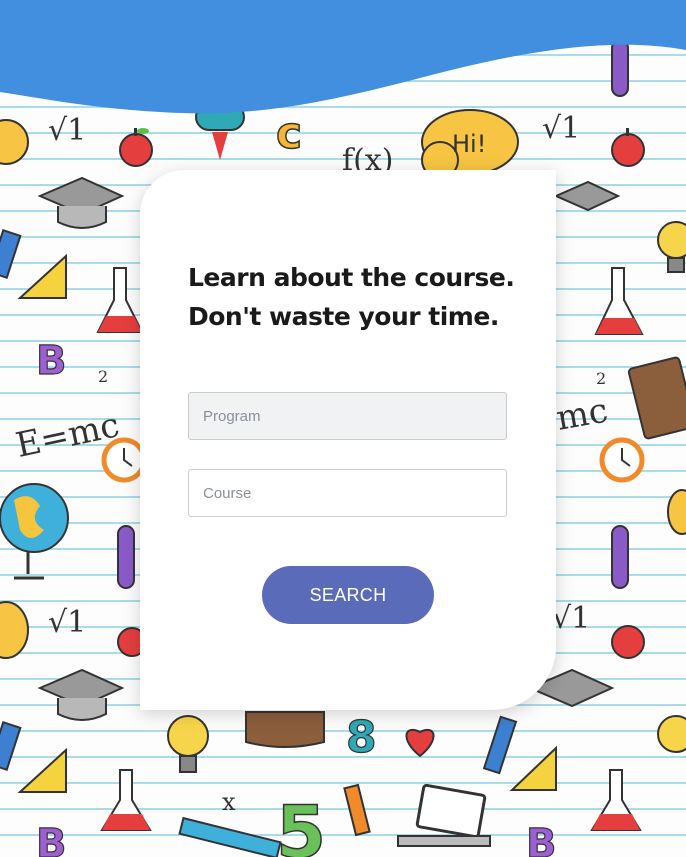 The height and width of the screenshot is (857, 686). I want to click on pencil-icon-right-bottom, so click(500, 745).